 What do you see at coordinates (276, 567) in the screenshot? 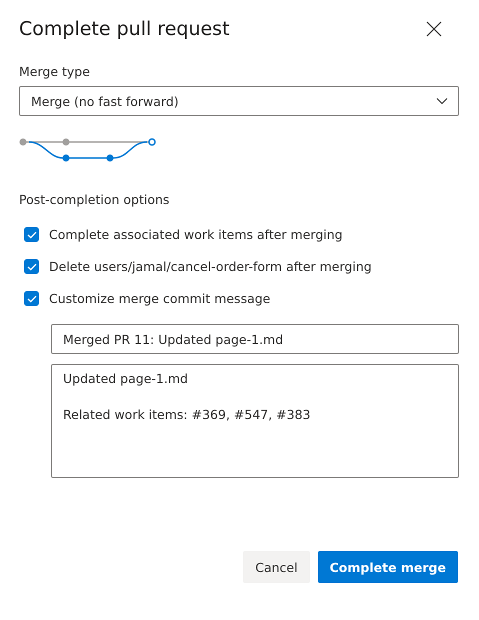
I see `cancel-button: Cancel` at bounding box center [276, 567].